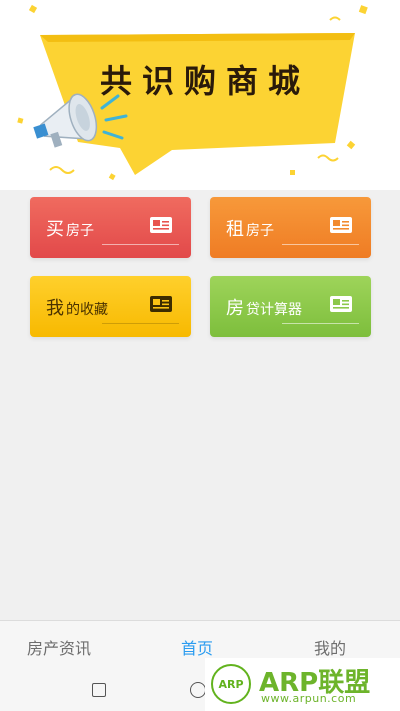 This screenshot has height=711, width=400. What do you see at coordinates (330, 647) in the screenshot?
I see `tab-mine: 我的` at bounding box center [330, 647].